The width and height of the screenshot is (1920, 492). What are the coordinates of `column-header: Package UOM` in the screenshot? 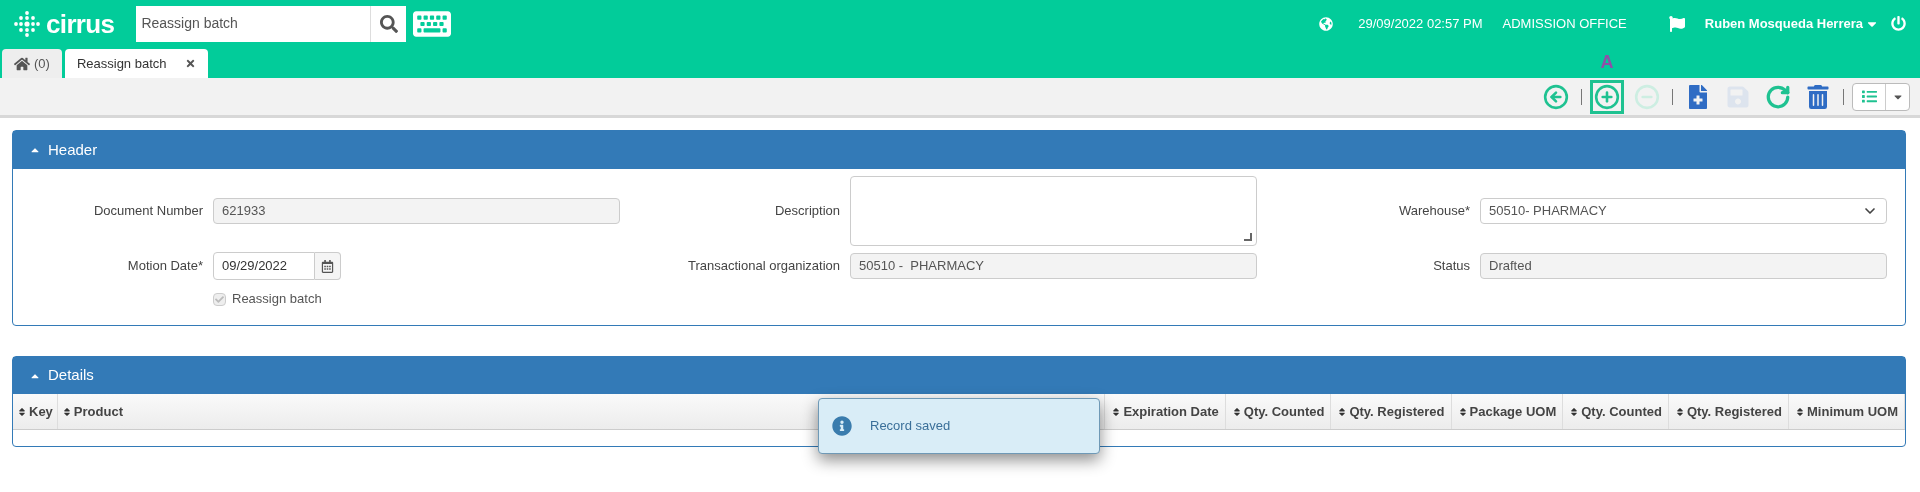 It's located at (1507, 411).